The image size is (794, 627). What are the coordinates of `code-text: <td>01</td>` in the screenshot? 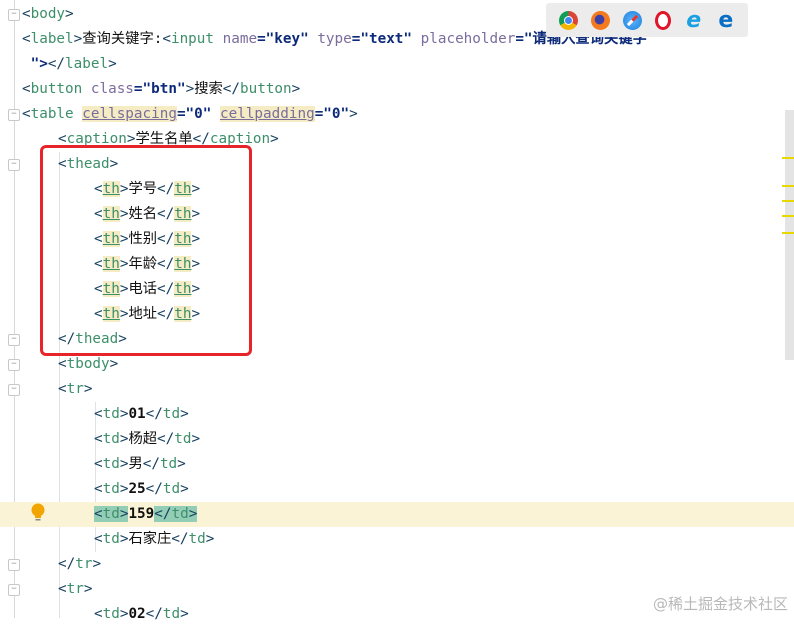 It's located at (141, 414).